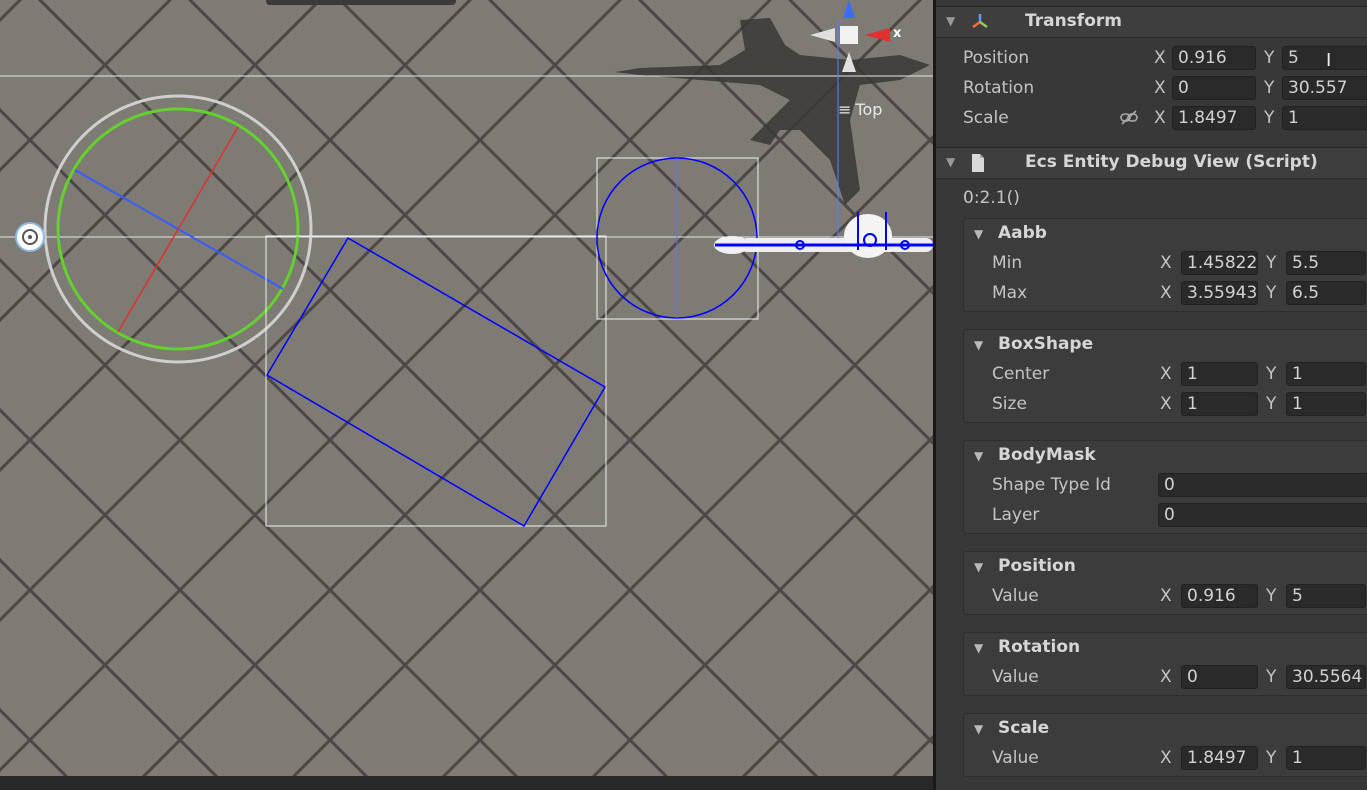 The image size is (1367, 790). I want to click on position-value-row: Value X 0.916 Y 5, so click(1165, 597).